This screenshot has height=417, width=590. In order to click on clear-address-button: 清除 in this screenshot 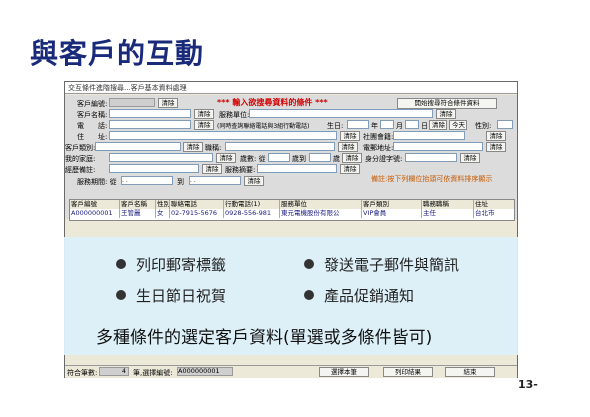, I will do `click(350, 136)`.